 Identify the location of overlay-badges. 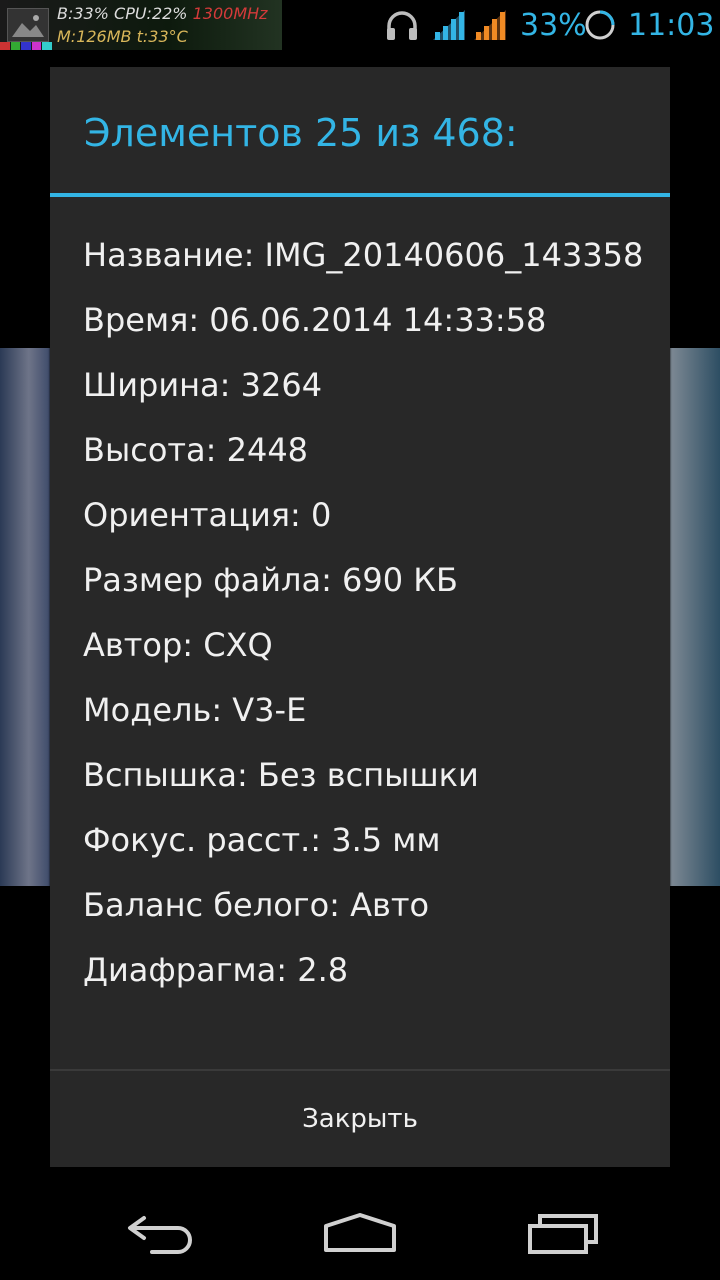
(26, 46).